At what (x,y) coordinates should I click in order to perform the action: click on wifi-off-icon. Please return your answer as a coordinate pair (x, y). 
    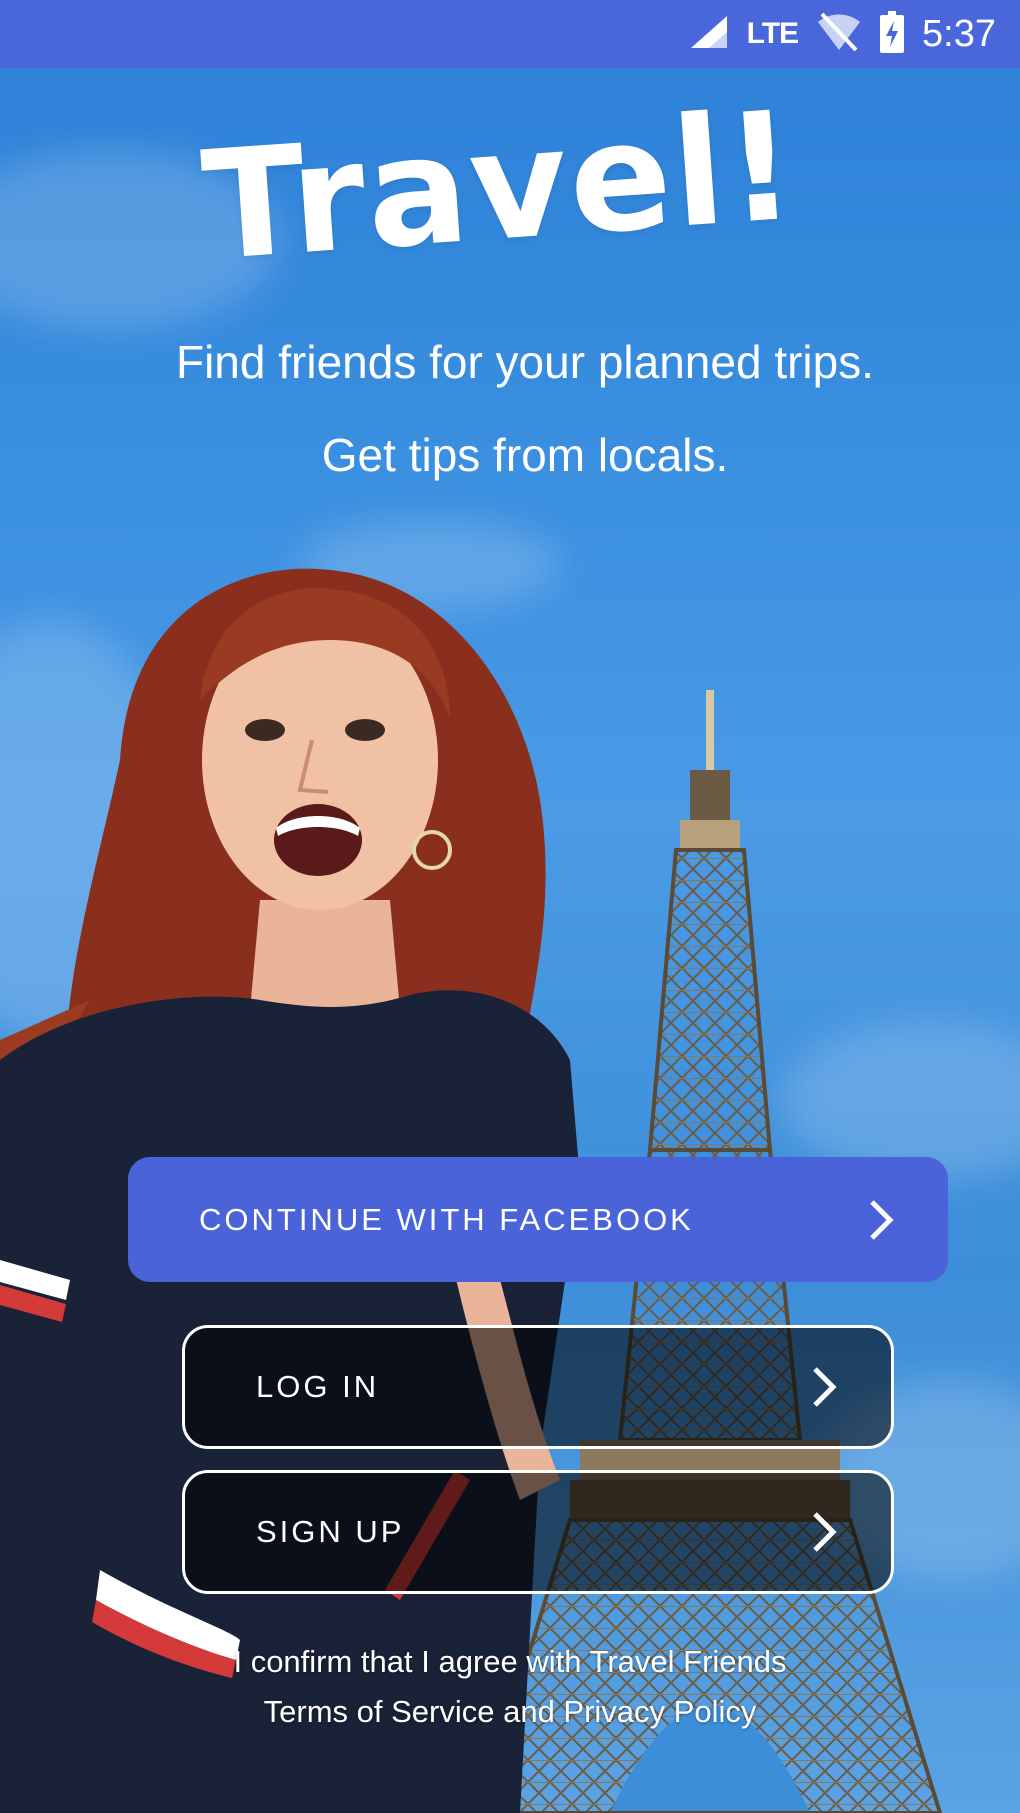
    Looking at the image, I should click on (839, 34).